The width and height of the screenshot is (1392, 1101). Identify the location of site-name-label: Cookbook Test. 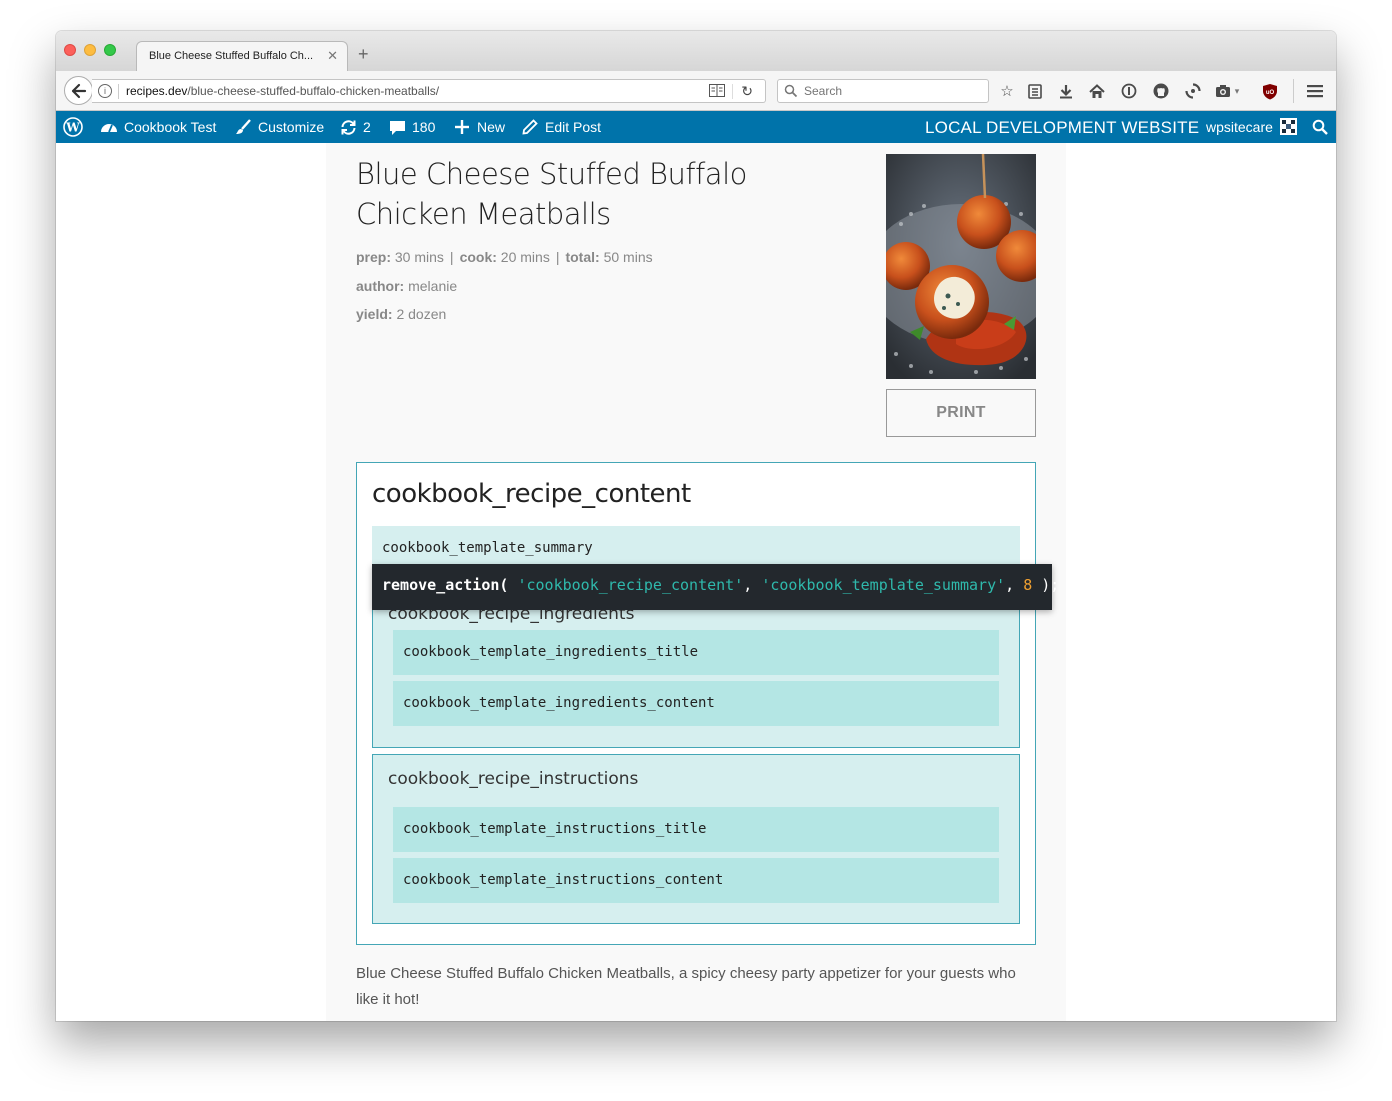
(170, 127).